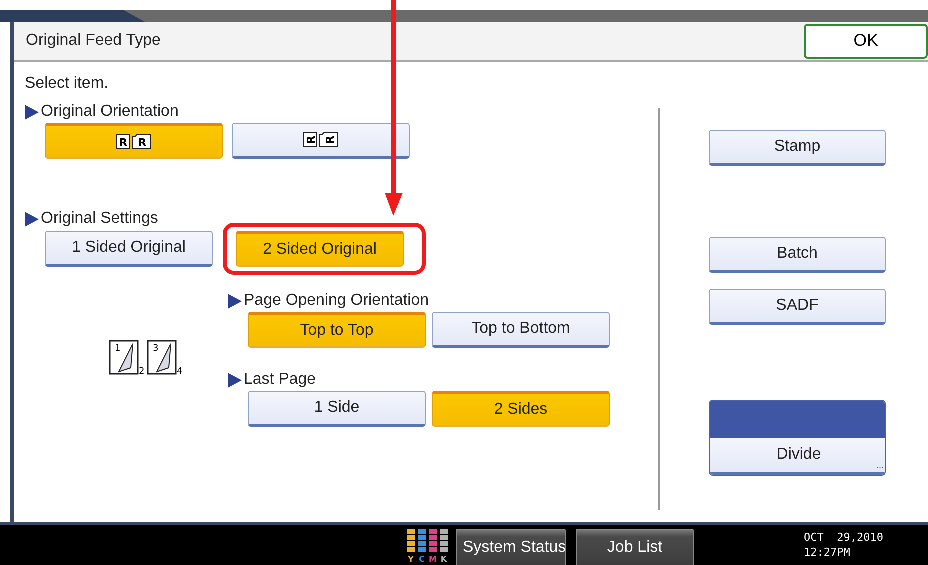 This screenshot has width=928, height=565. Describe the element at coordinates (797, 419) in the screenshot. I see `blank-key` at that location.